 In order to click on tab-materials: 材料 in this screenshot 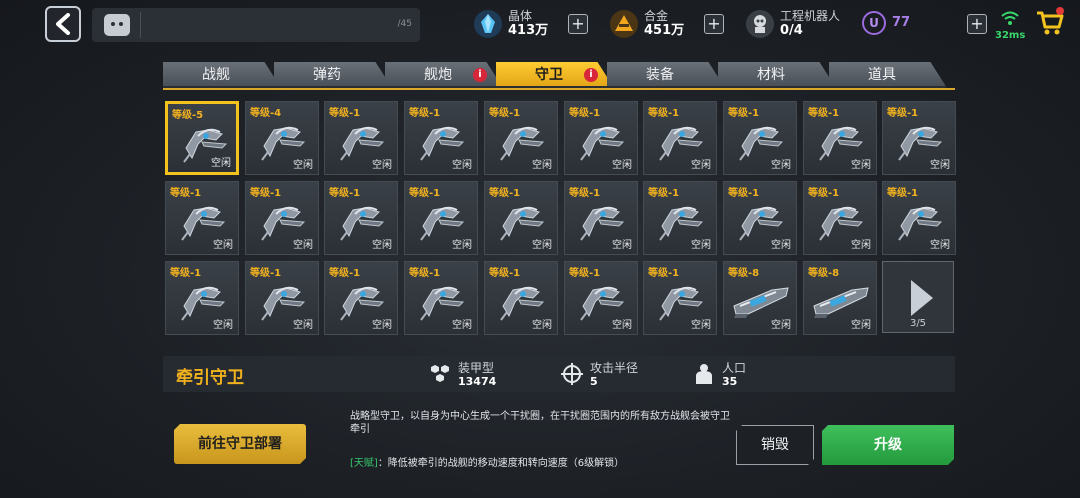, I will do `click(777, 75)`.